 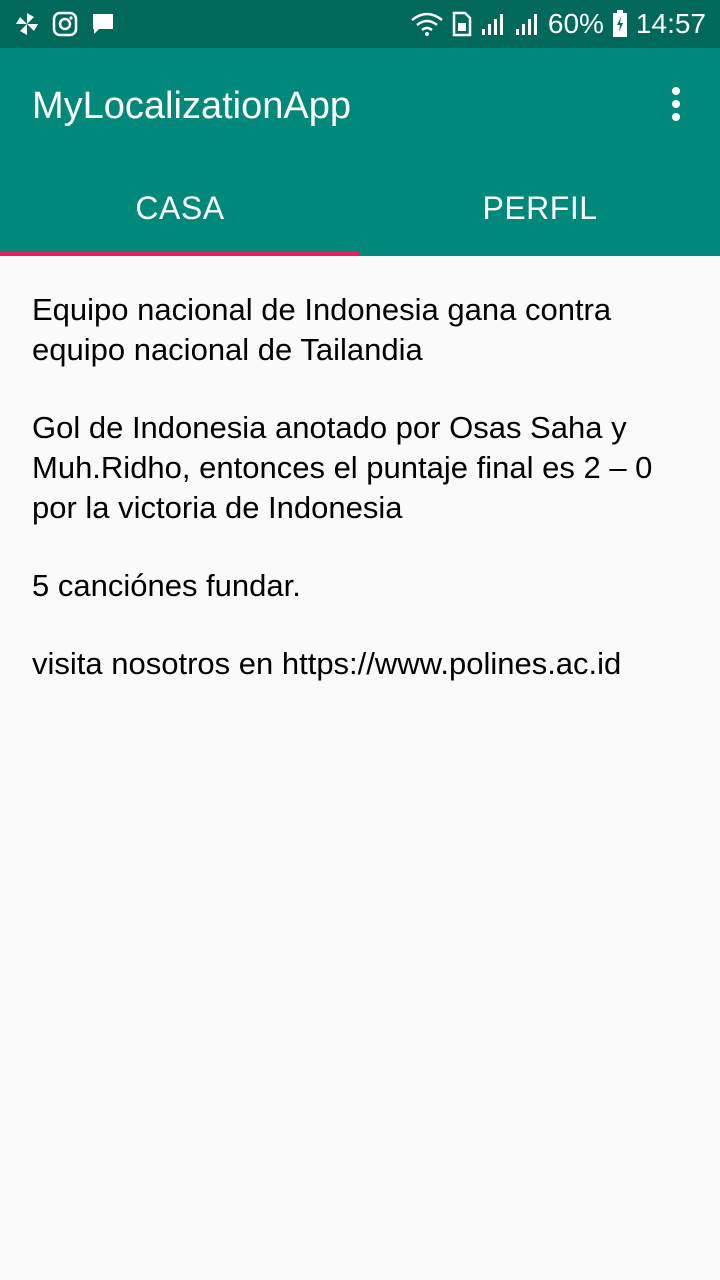 What do you see at coordinates (166, 585) in the screenshot?
I see `songs-text: 5 canciónes fundar.` at bounding box center [166, 585].